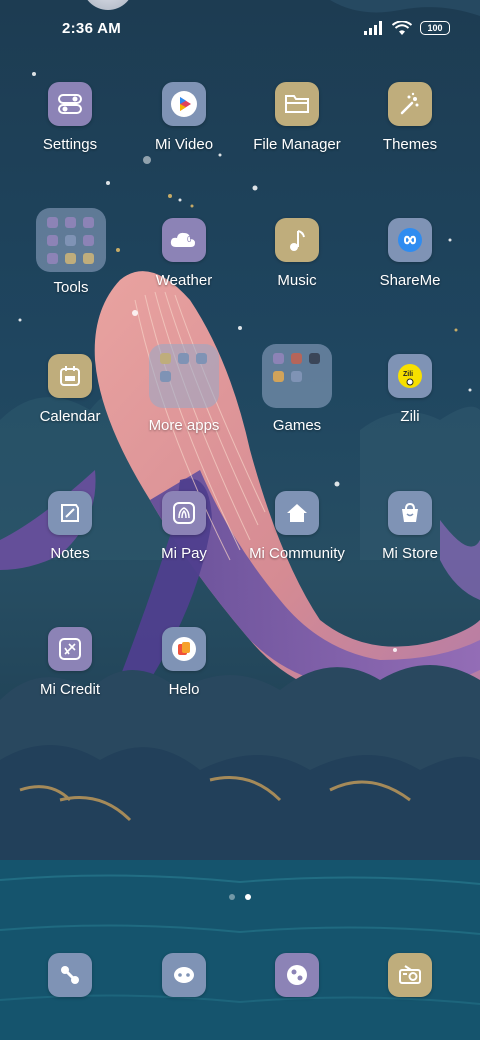 The image size is (480, 1040). I want to click on app-helo: Helo, so click(184, 662).